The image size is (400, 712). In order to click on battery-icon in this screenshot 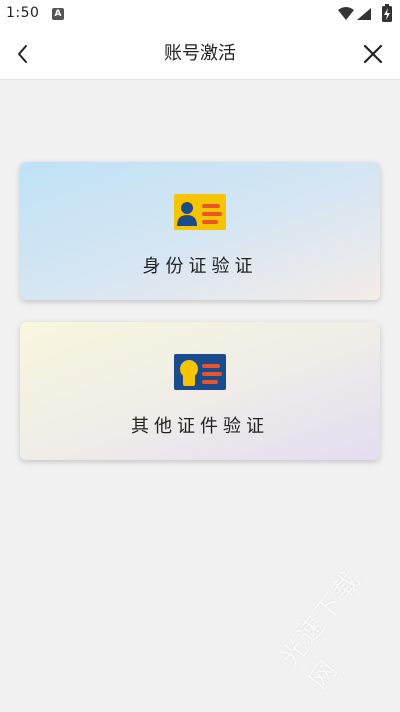, I will do `click(387, 15)`.